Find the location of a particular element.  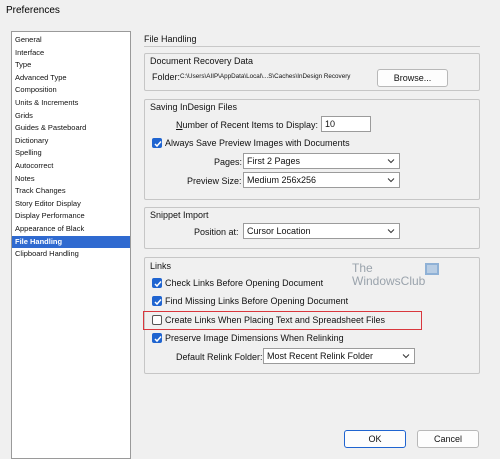

sidebar-item-track-changes: Track Changes is located at coordinates (71, 191).